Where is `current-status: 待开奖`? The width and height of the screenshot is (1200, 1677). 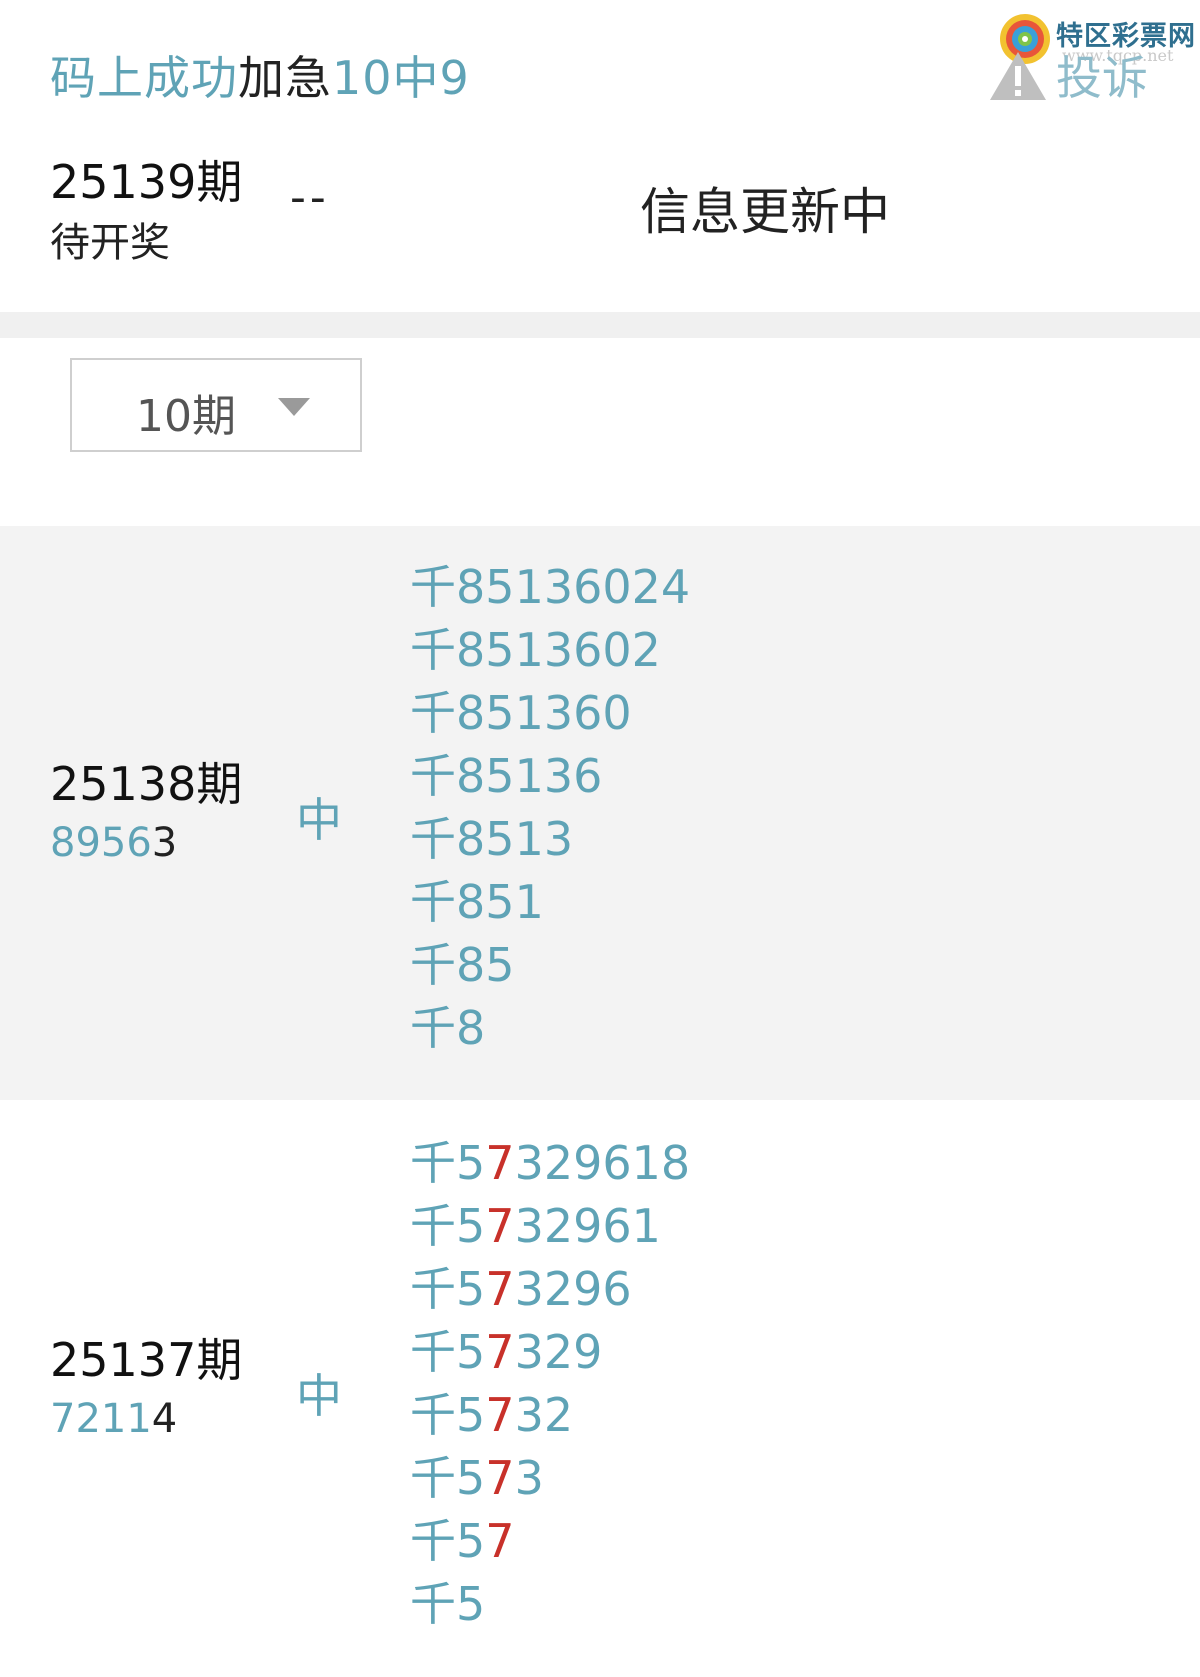
current-status: 待开奖 is located at coordinates (110, 243).